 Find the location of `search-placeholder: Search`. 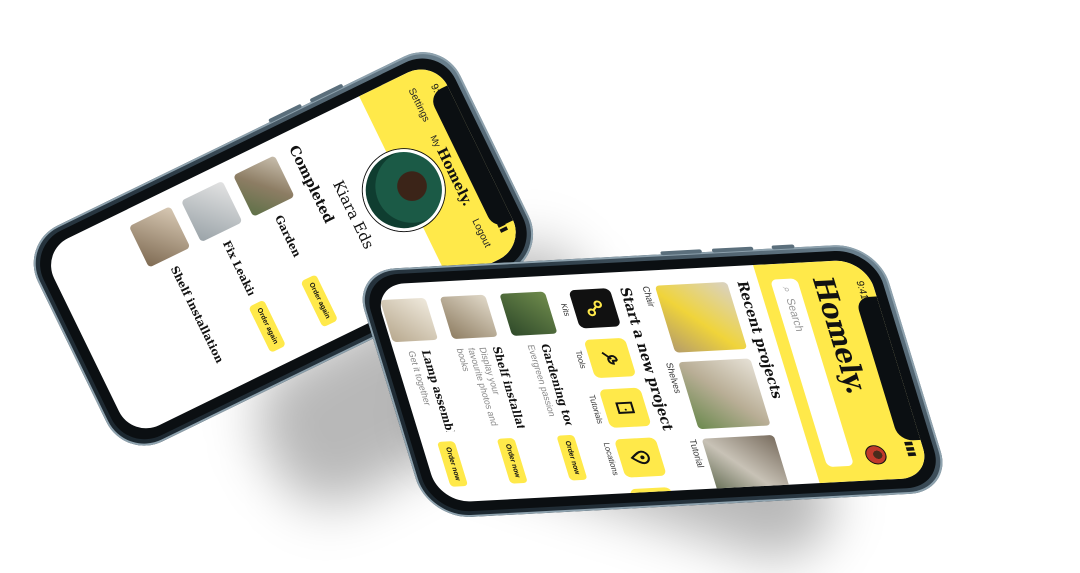

search-placeholder: Search is located at coordinates (794, 314).